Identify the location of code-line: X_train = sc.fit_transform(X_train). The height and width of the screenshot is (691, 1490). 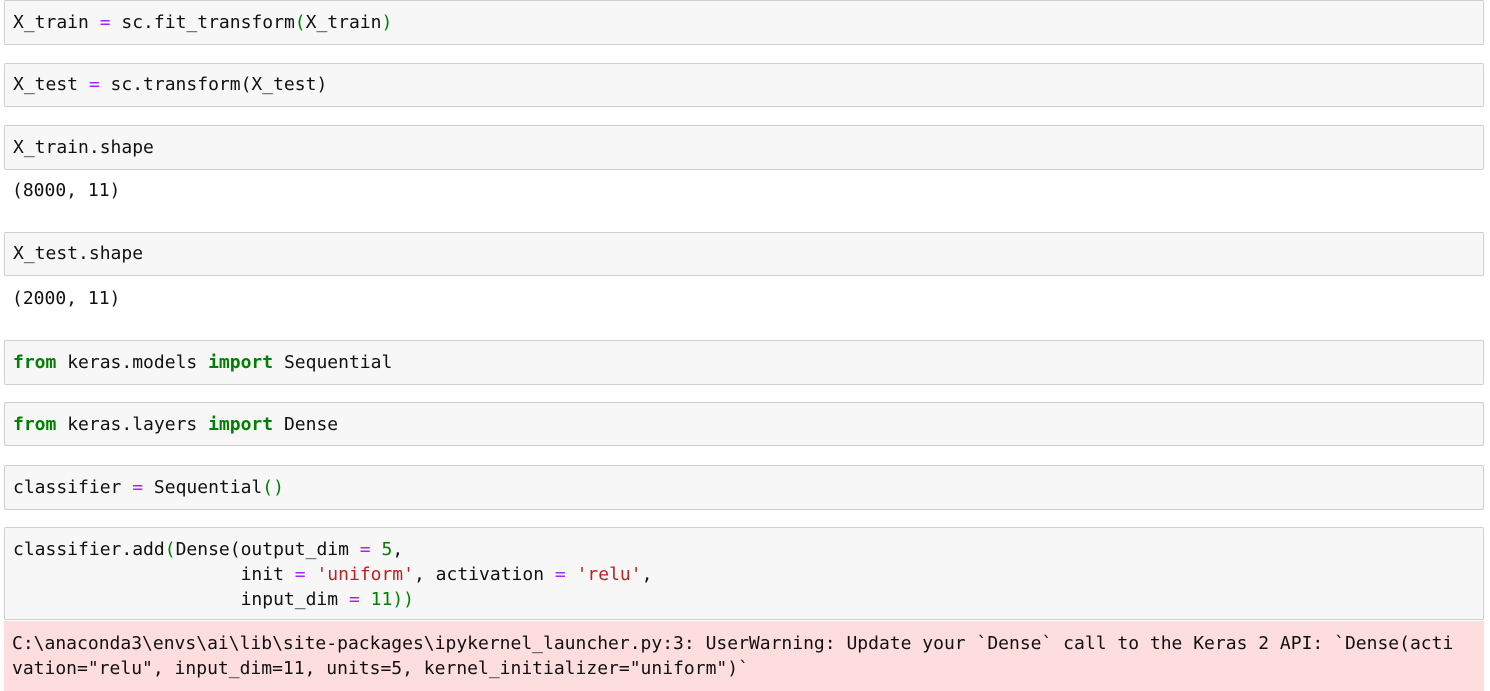
(202, 23).